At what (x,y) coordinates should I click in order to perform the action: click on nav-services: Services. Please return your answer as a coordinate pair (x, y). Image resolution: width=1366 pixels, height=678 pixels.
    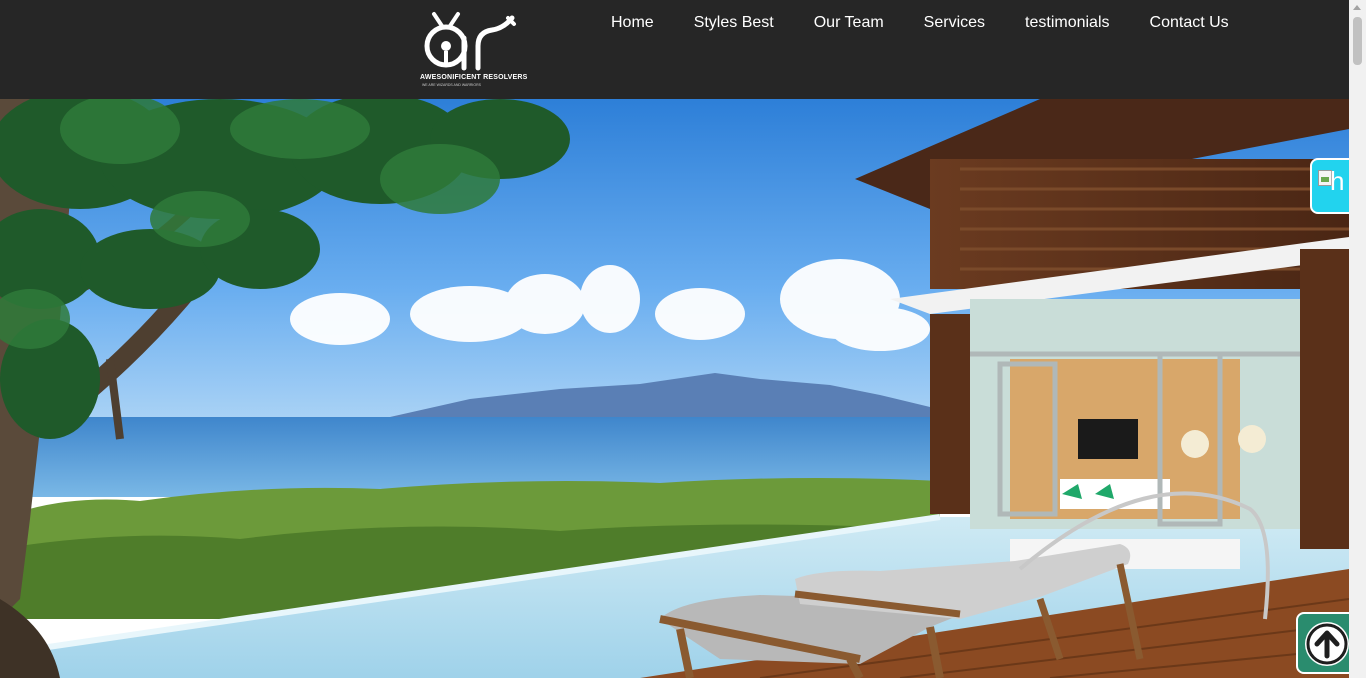
    Looking at the image, I should click on (954, 23).